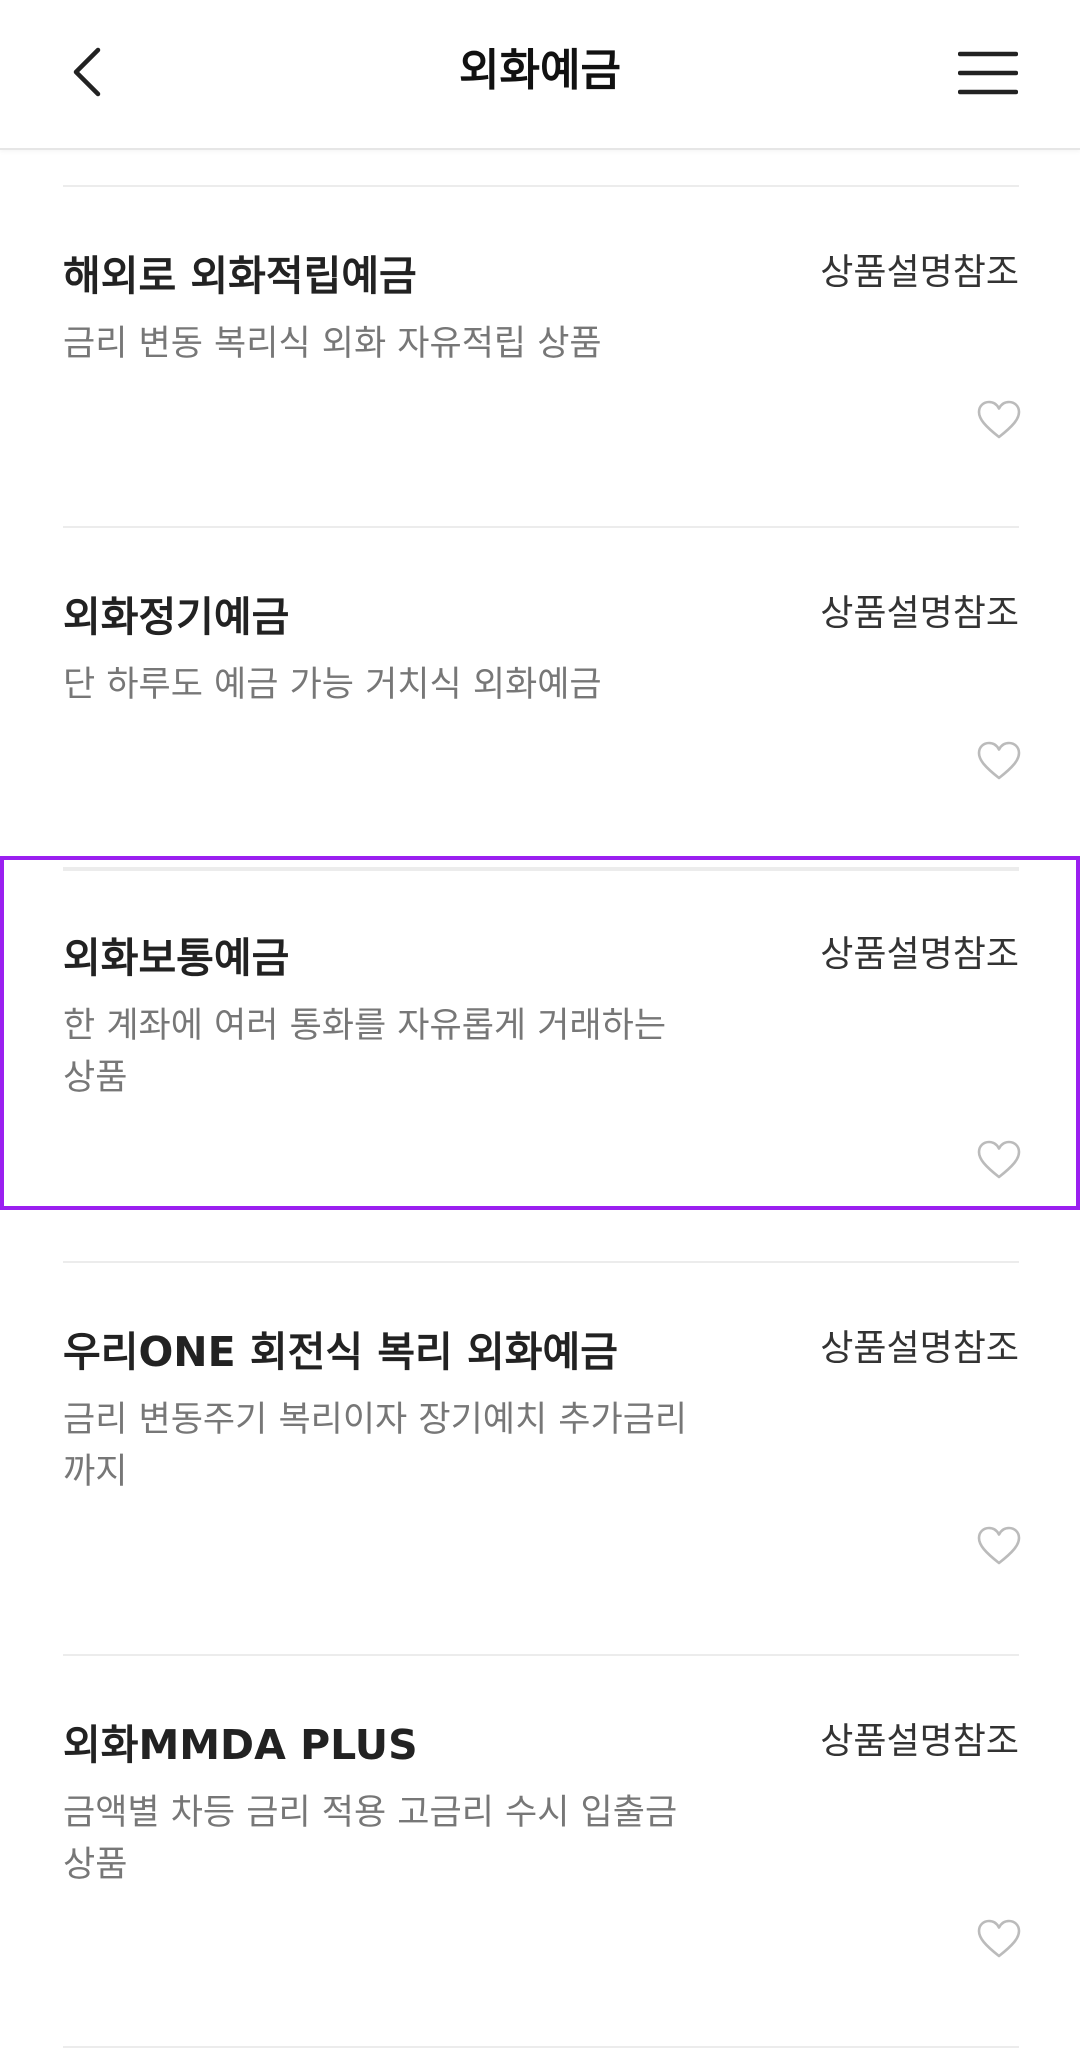 The height and width of the screenshot is (2049, 1080). I want to click on app-header: 외화예금, so click(540, 75).